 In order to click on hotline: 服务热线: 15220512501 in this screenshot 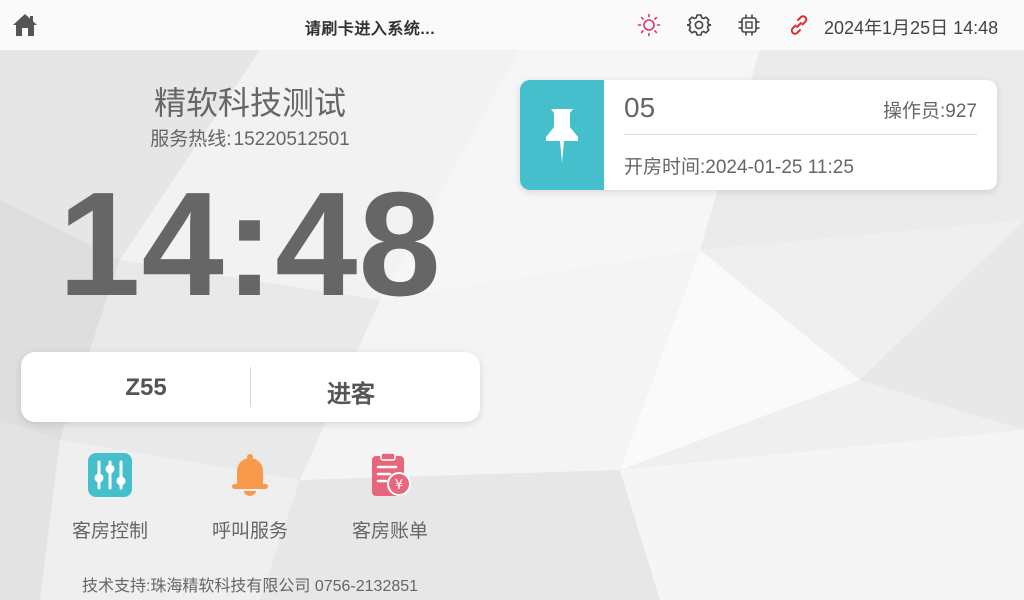, I will do `click(250, 137)`.